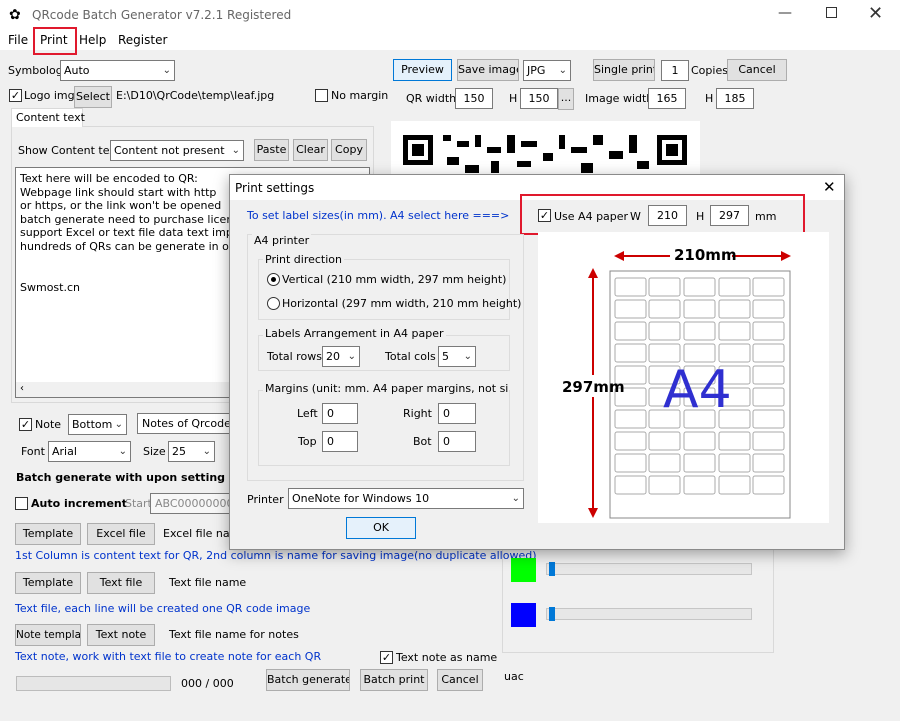 This screenshot has width=900, height=721. What do you see at coordinates (282, 241) in the screenshot?
I see `a4-printer-title: A4 printer` at bounding box center [282, 241].